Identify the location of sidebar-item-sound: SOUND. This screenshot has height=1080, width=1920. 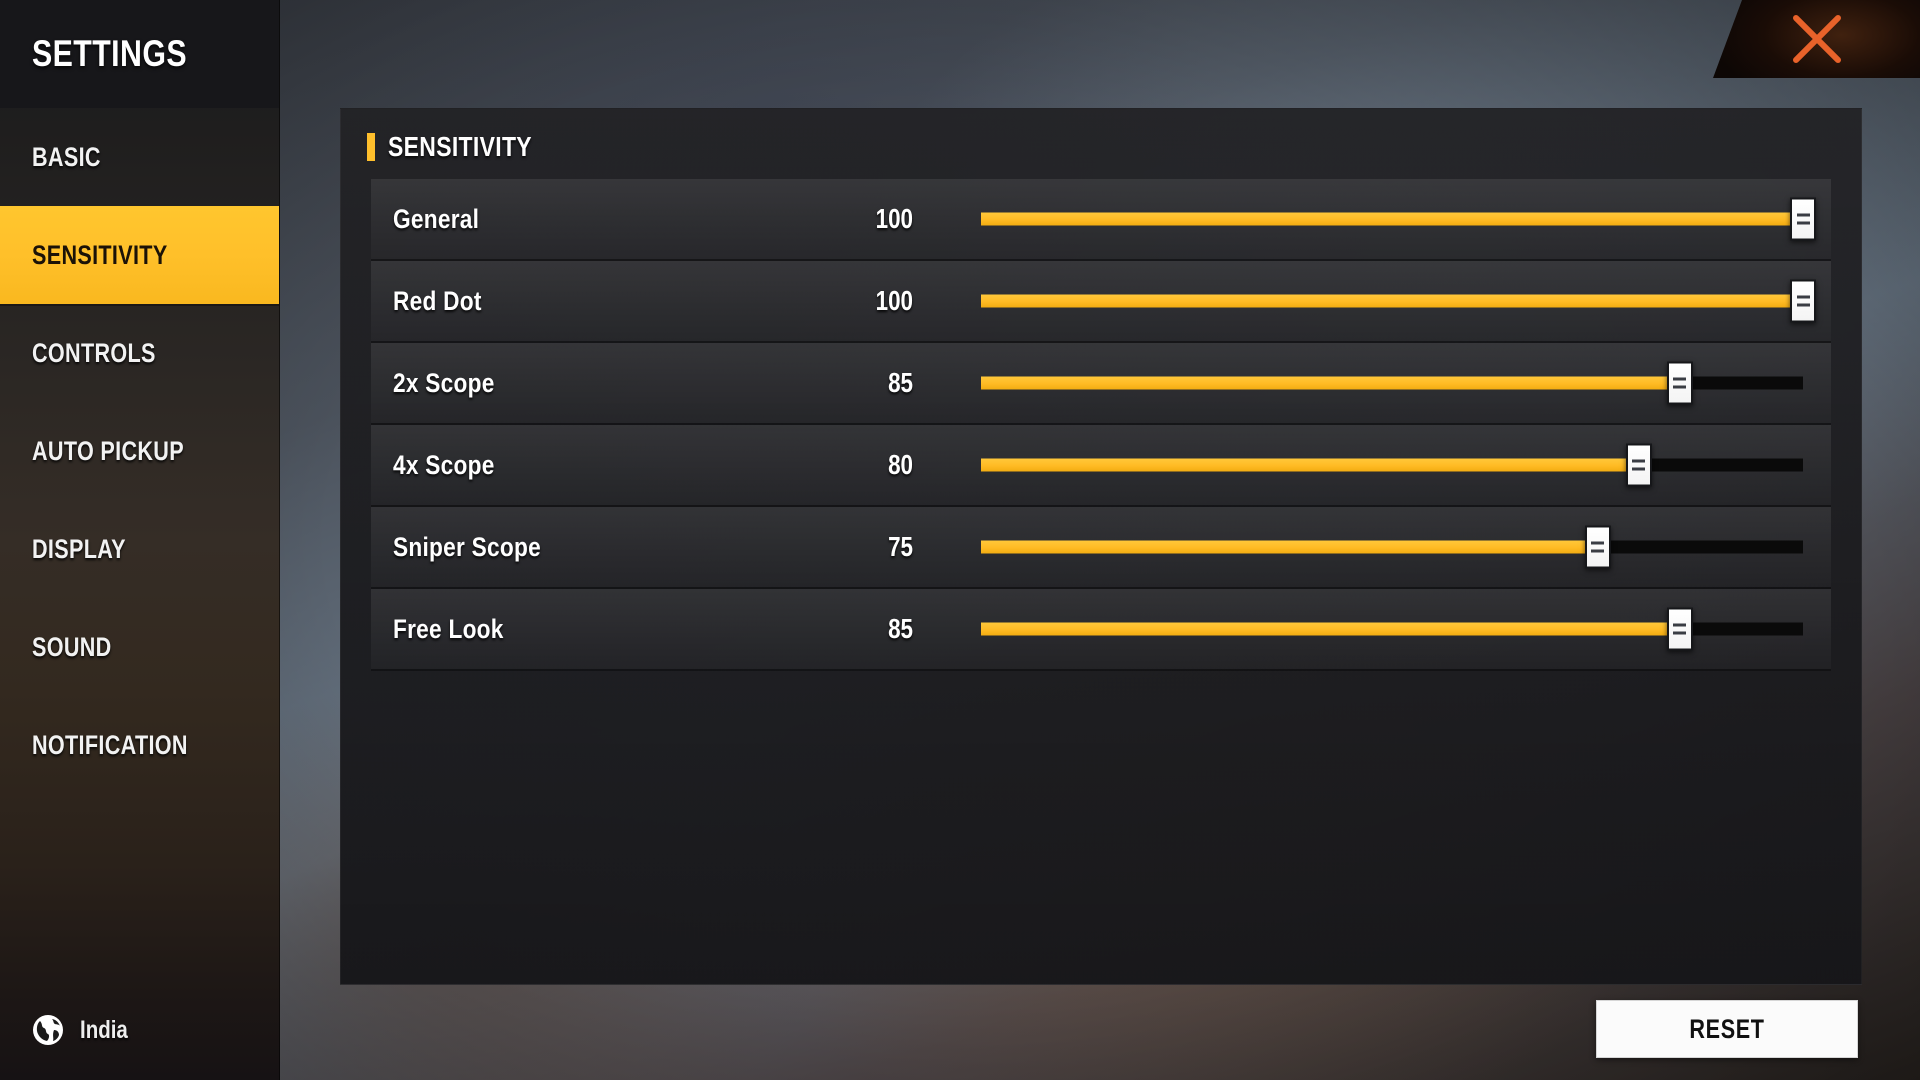
(139, 647).